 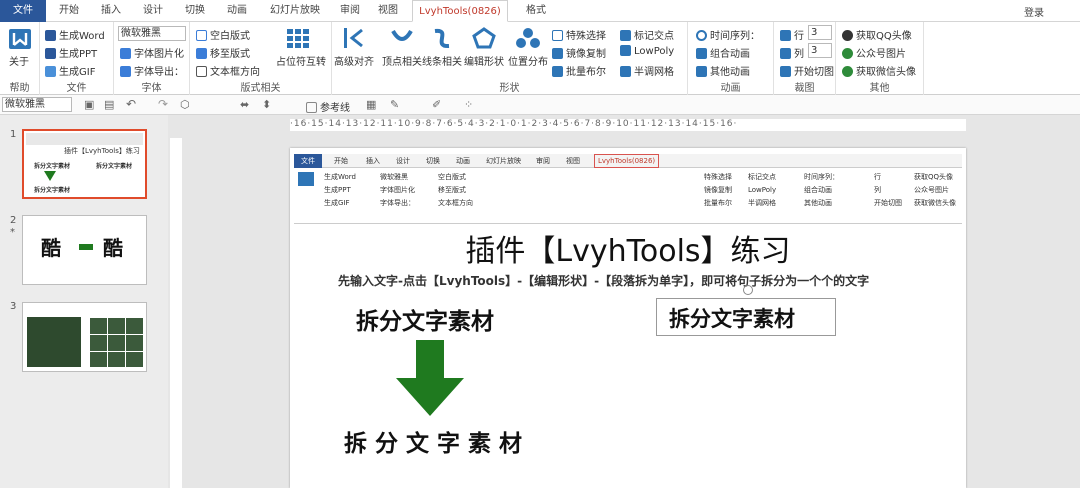 I want to click on blank-layout-button: 空白版式, so click(x=223, y=34).